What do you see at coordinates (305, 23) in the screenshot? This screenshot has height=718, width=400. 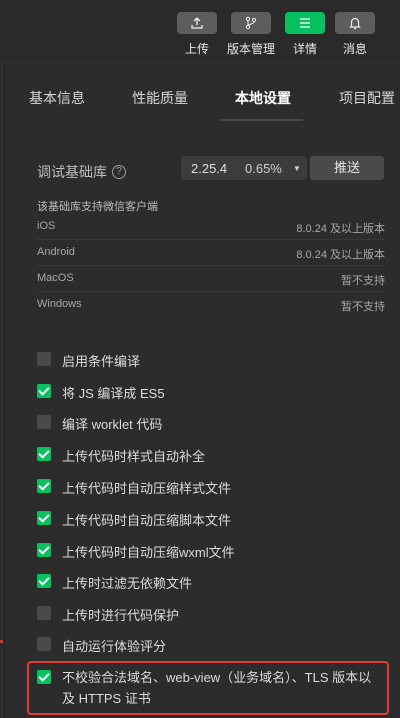 I see `list-icon` at bounding box center [305, 23].